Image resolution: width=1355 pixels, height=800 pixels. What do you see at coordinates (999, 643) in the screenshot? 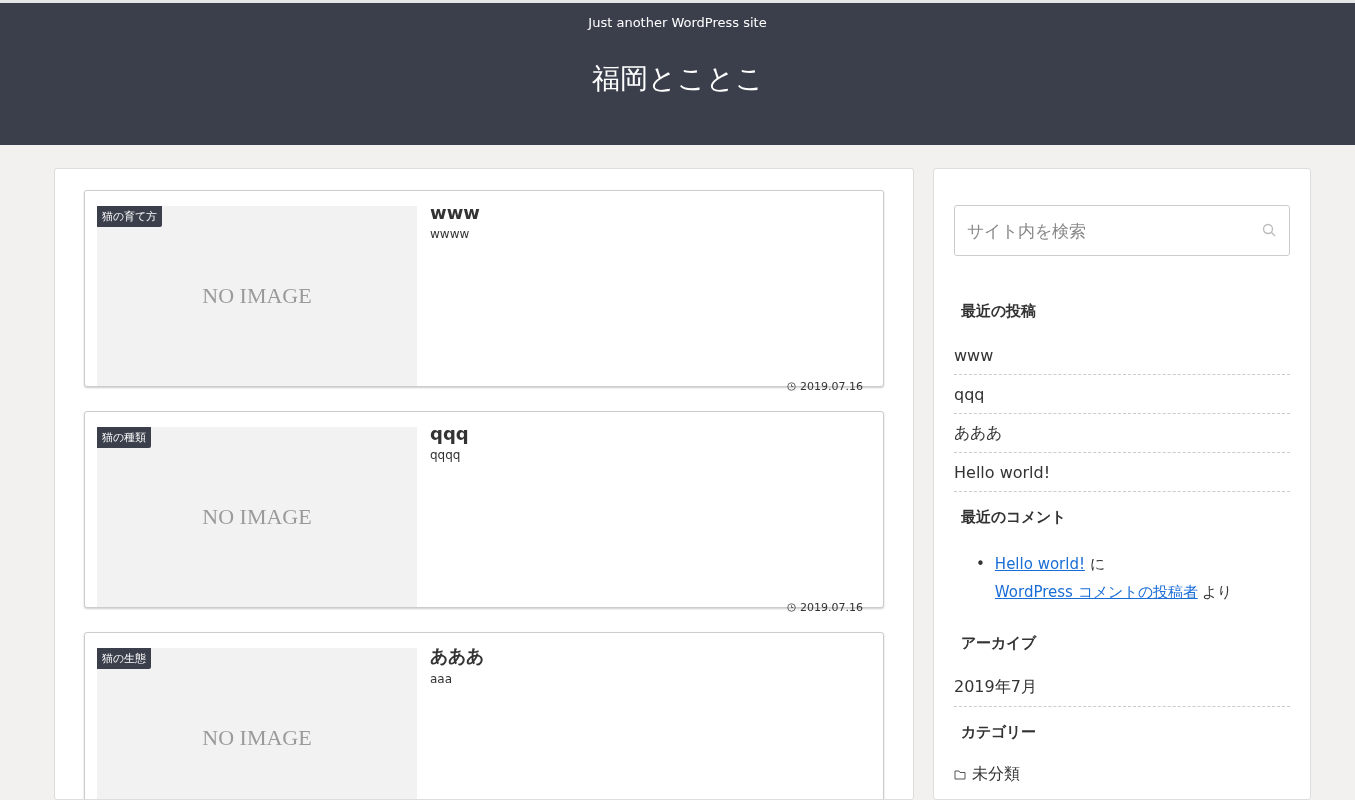
I see `widget-heading: アーカイブ` at bounding box center [999, 643].